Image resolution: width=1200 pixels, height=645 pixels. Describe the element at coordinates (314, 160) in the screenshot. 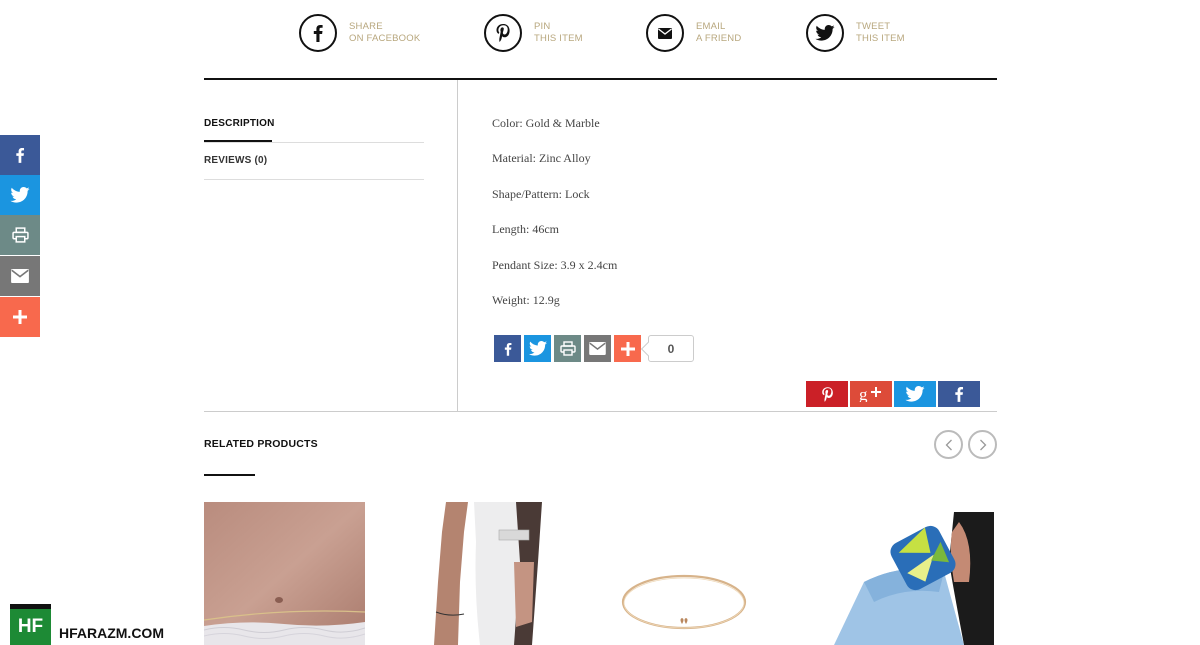

I see `tab-reviews: REVIEWS (0)` at that location.